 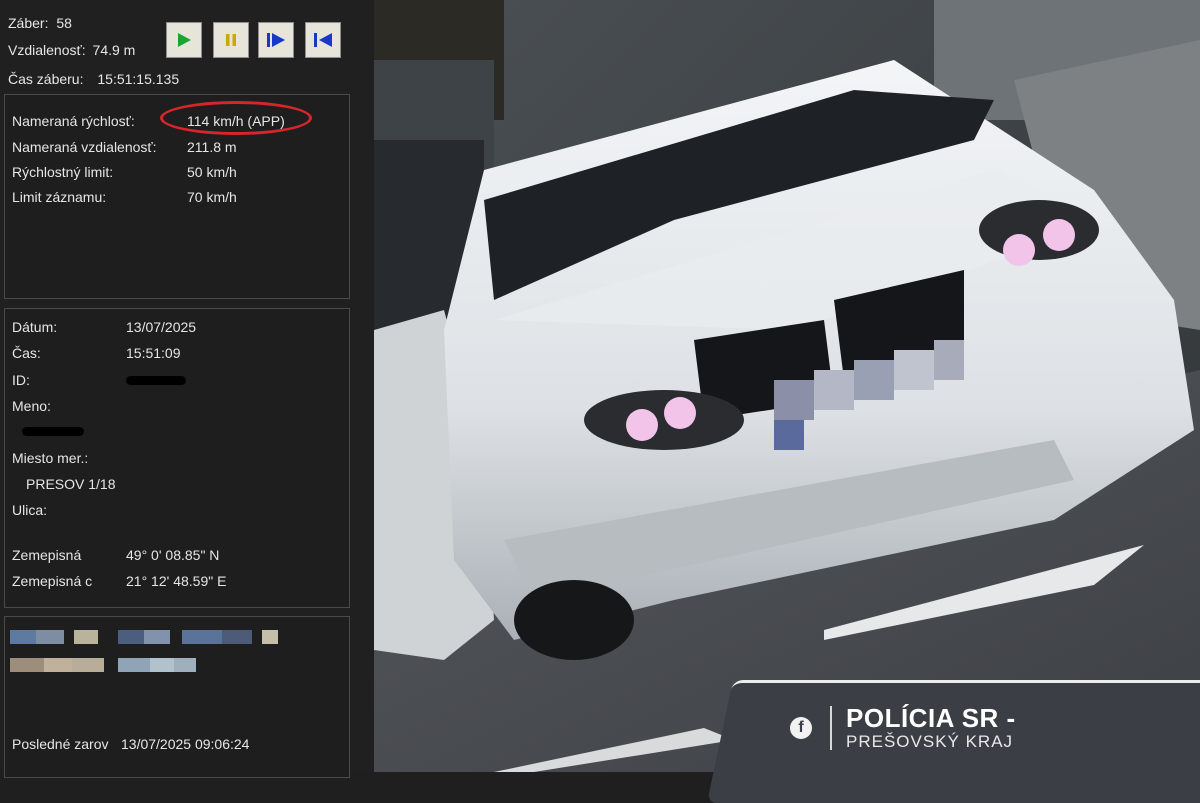 I want to click on distance-label: Vzdialenosť:, so click(x=47, y=50).